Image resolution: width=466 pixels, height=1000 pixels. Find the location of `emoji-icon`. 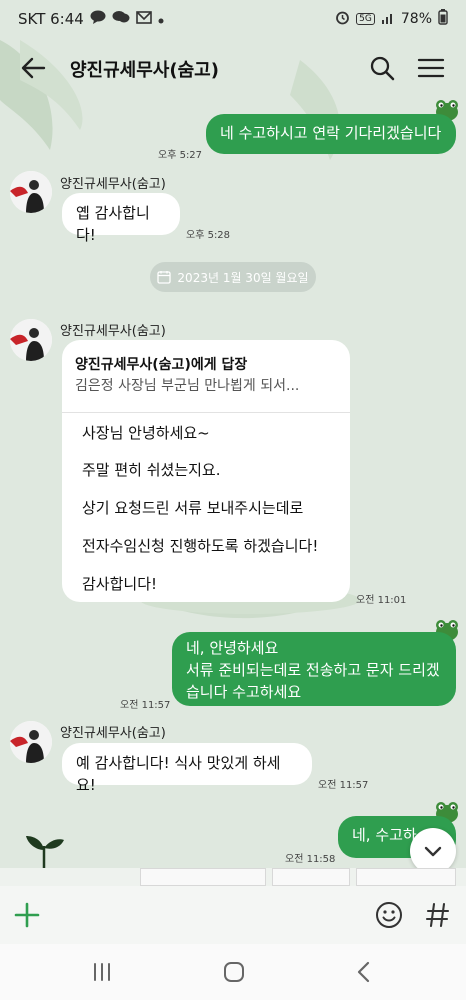

emoji-icon is located at coordinates (389, 915).